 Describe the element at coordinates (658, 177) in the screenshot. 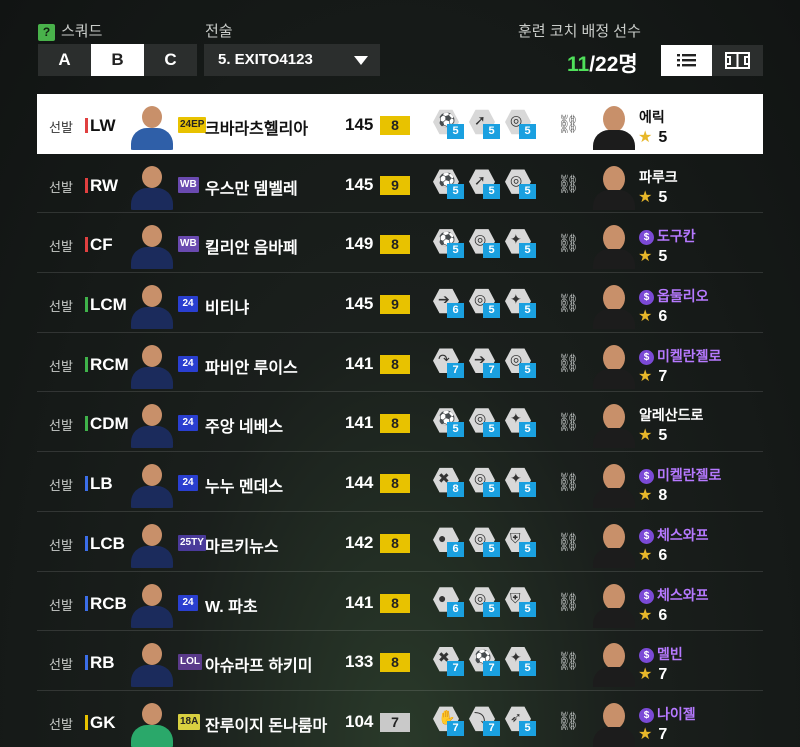

I see `coach-name: 파루크` at that location.